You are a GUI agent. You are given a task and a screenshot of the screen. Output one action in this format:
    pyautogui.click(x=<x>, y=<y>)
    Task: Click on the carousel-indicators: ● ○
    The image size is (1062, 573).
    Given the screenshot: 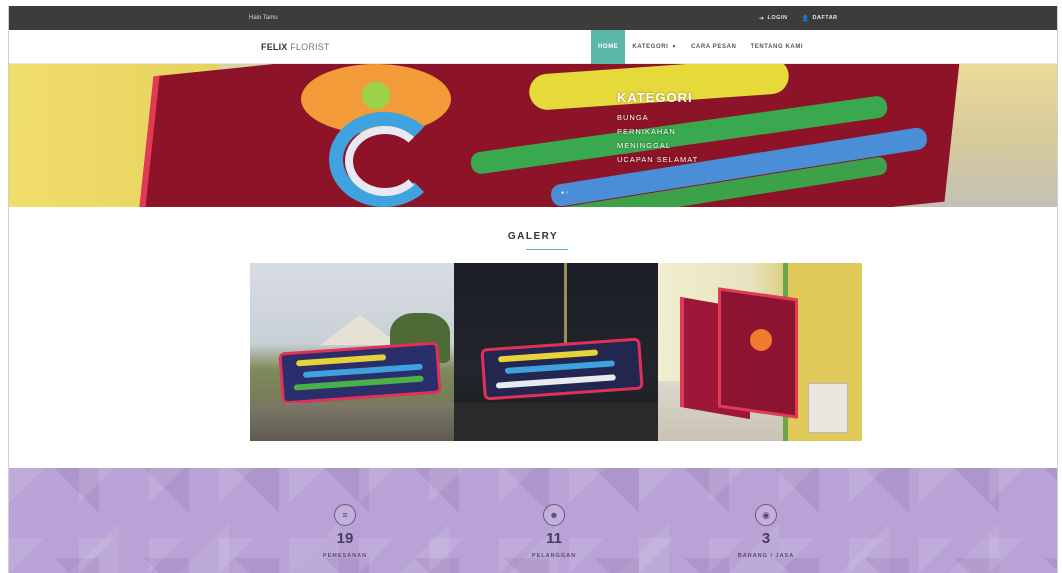 What is the action you would take?
    pyautogui.click(x=564, y=193)
    